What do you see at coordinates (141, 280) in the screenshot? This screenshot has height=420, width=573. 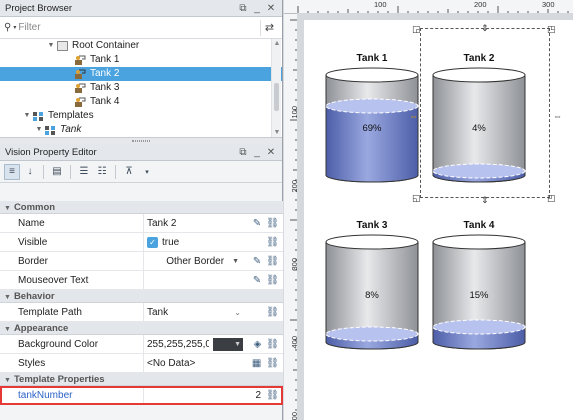 I see `property-row-mouseover-text: Mouseover Text ✎ ⛓` at bounding box center [141, 280].